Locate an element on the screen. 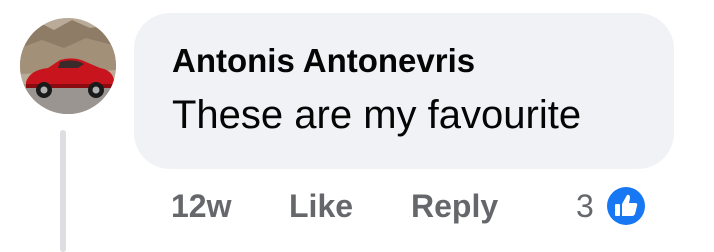 This screenshot has height=252, width=714. comment-author-name: Antonis Antonevris is located at coordinates (323, 61).